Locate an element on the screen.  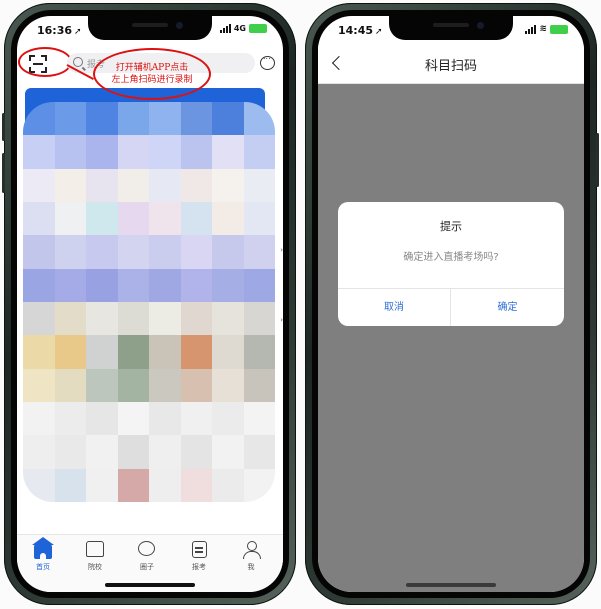
page-title: 科目扫码 is located at coordinates (450, 66).